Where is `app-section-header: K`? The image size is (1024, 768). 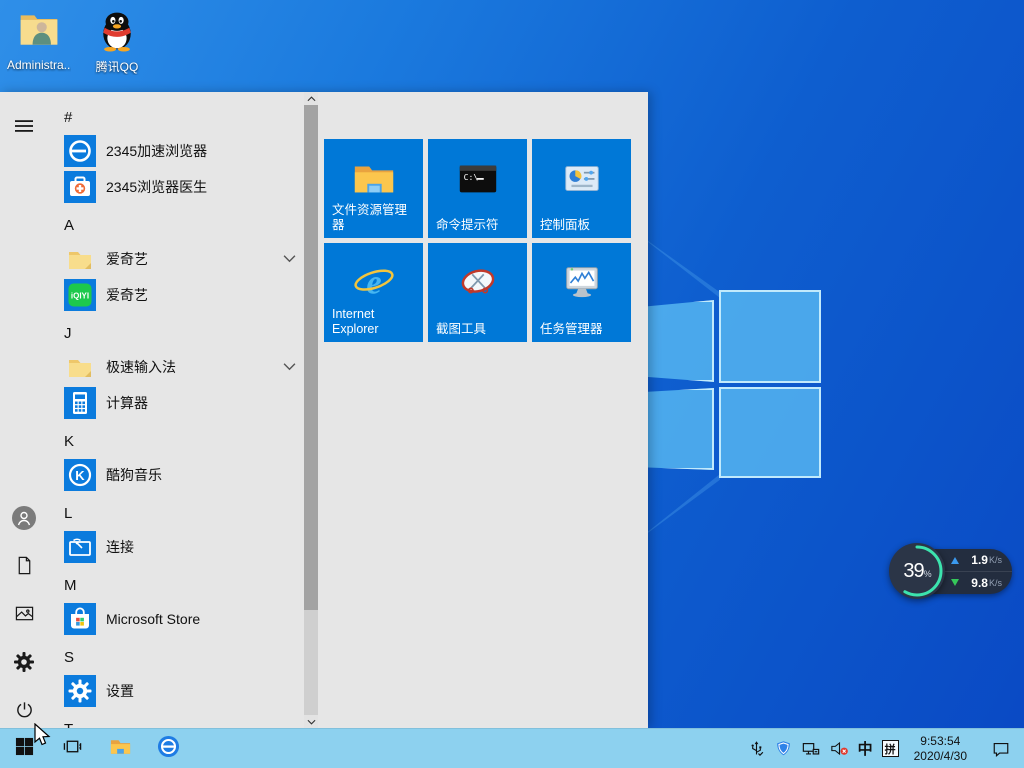 app-section-header: K is located at coordinates (179, 441).